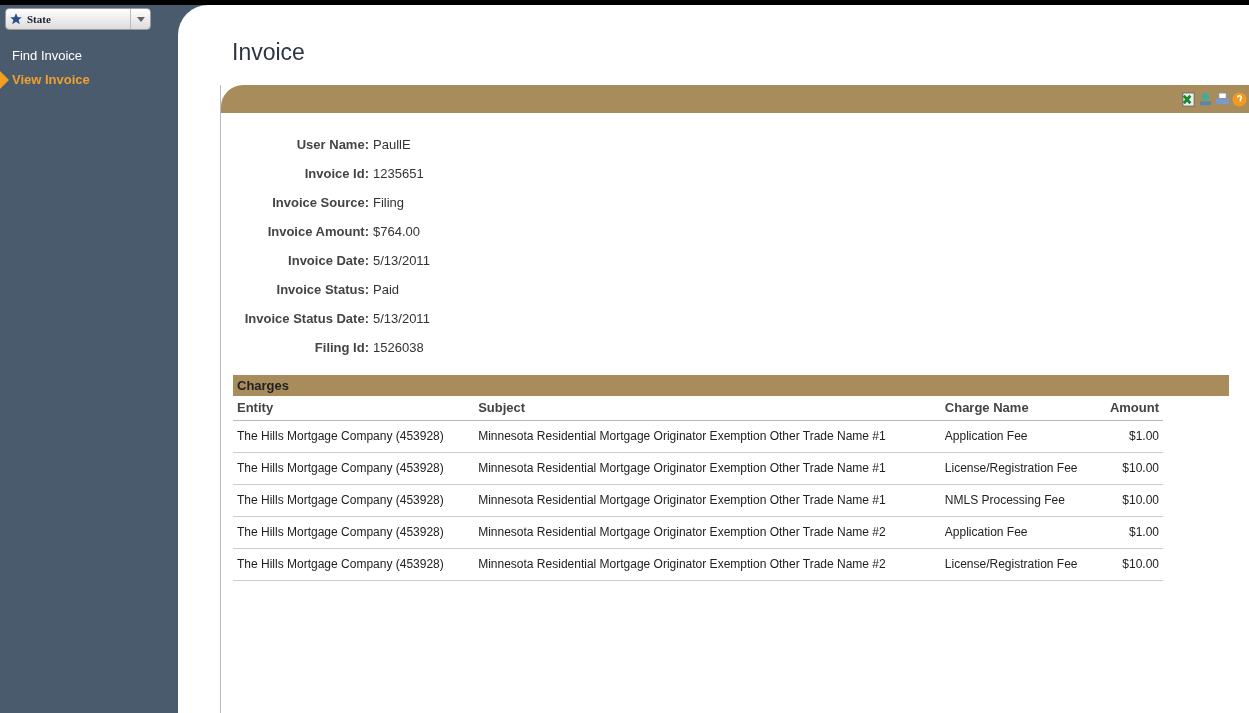 This screenshot has width=1249, height=713. I want to click on field-value: PaullE, so click(392, 145).